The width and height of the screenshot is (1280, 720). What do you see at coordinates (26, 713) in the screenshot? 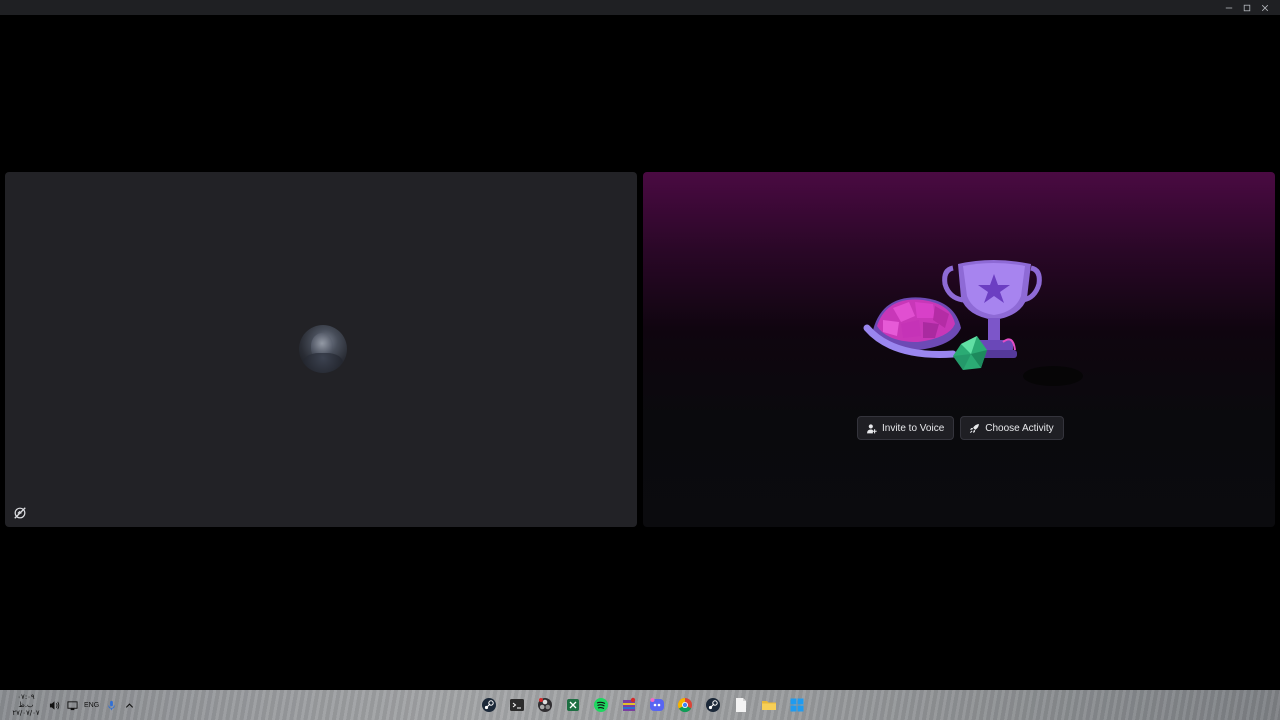
I see `clock-date: ۲۷/۰۷/۰۷` at bounding box center [26, 713].